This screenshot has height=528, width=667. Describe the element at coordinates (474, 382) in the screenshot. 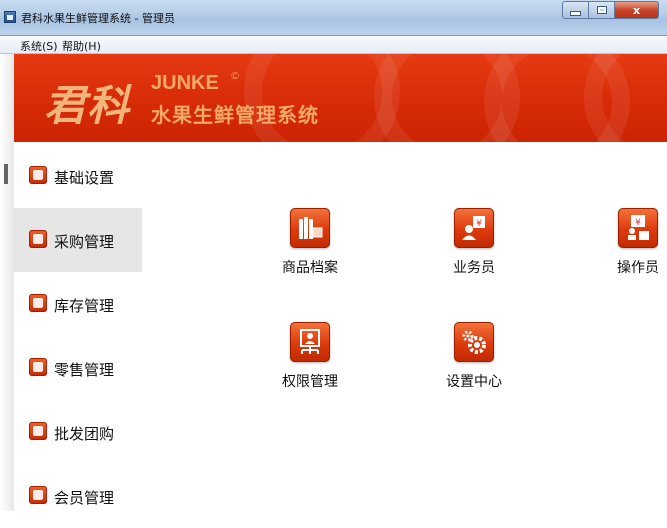

I see `tile-label: 设置中心` at that location.